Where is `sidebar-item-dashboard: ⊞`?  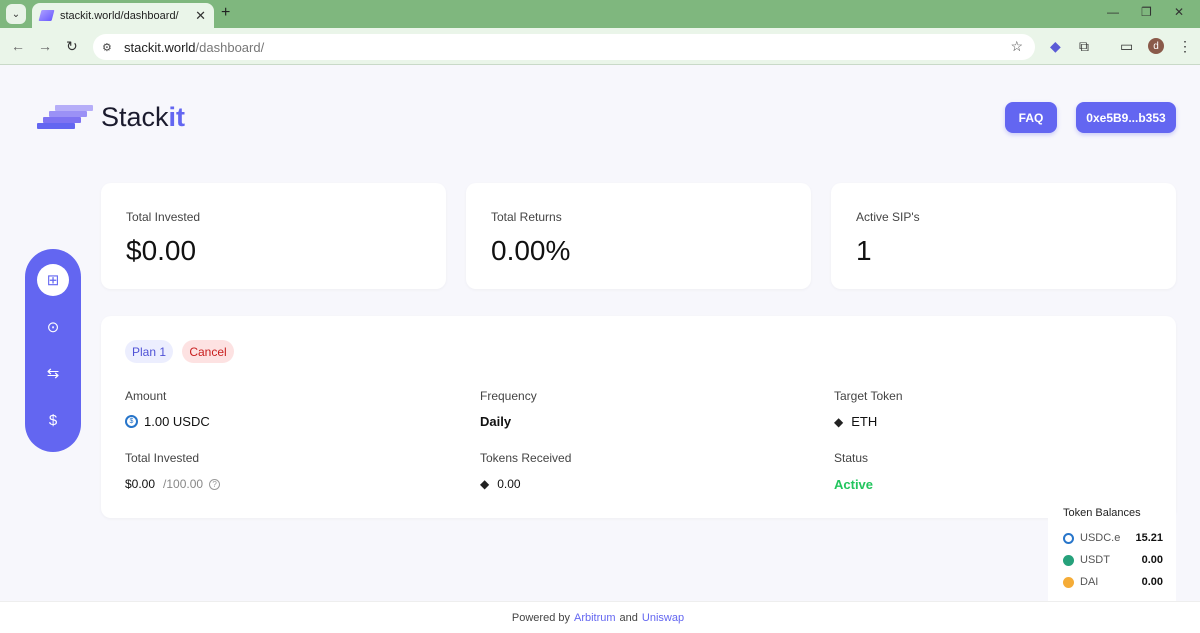 sidebar-item-dashboard: ⊞ is located at coordinates (53, 280).